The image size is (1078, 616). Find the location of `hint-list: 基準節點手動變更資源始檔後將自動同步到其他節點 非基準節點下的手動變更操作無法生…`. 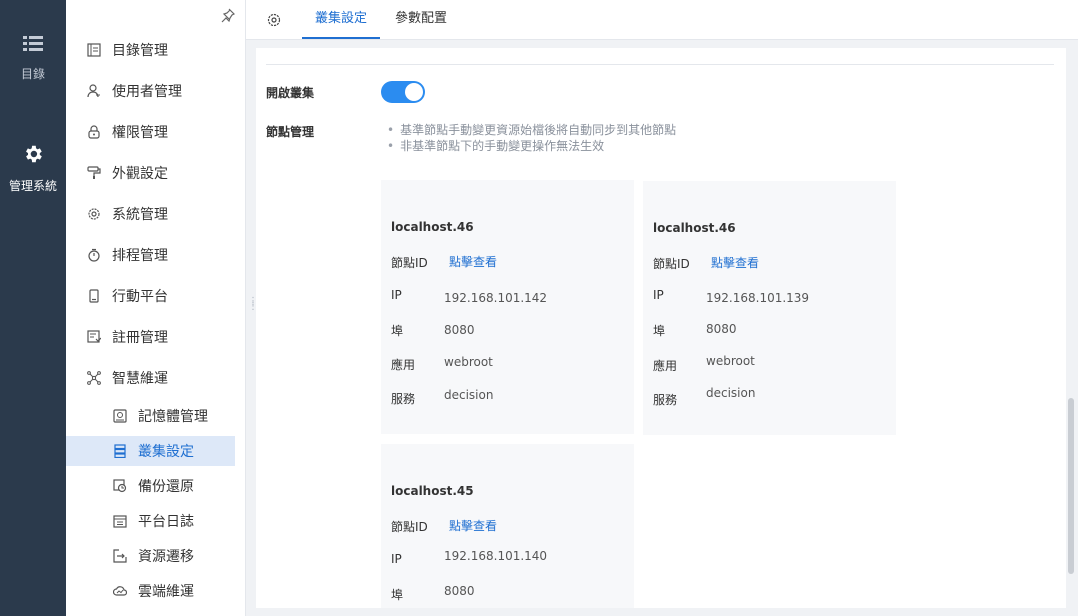

hint-list: 基準節點手動變更資源始檔後將自動同步到其他節點 非基準節點下的手動變更操作無法生… is located at coordinates (531, 138).